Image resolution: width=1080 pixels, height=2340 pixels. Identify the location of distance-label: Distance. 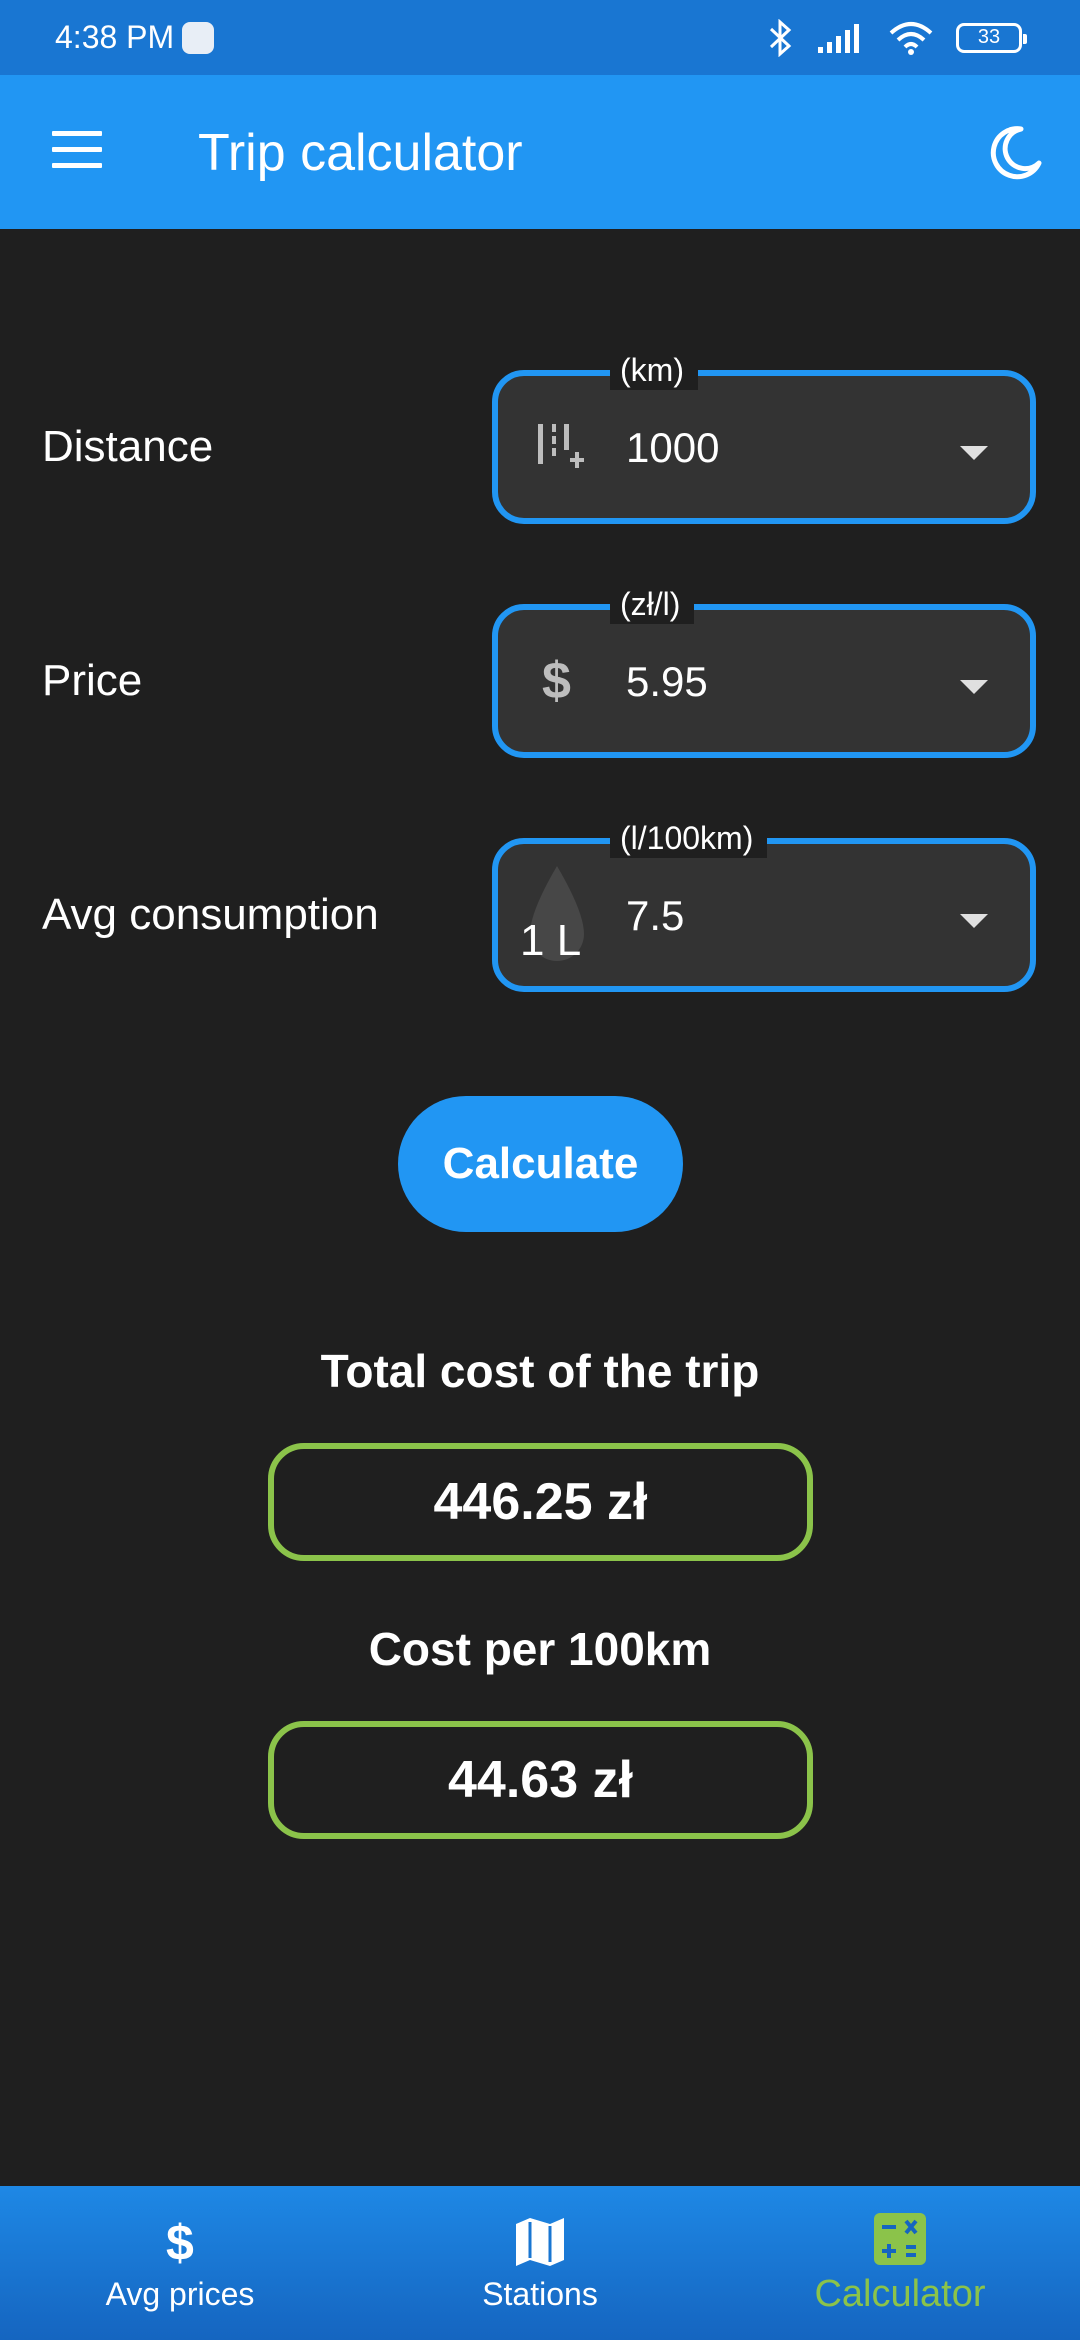
(128, 446).